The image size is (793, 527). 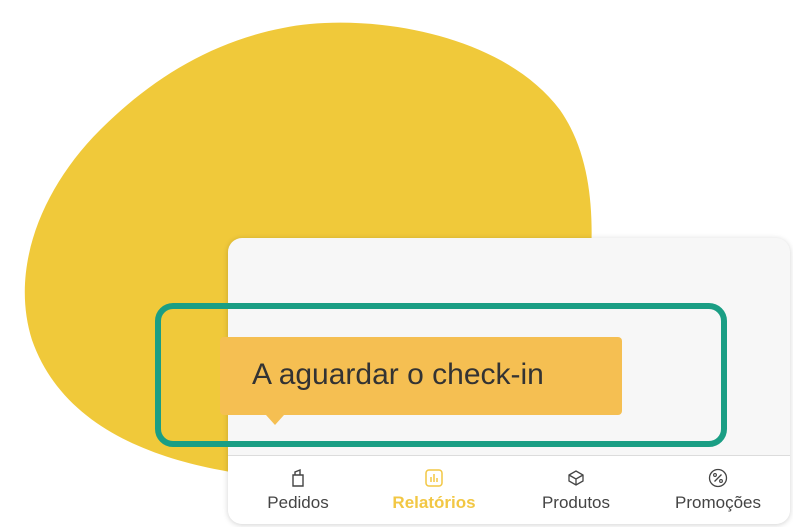 What do you see at coordinates (434, 490) in the screenshot?
I see `tab-relatorios: Relatórios` at bounding box center [434, 490].